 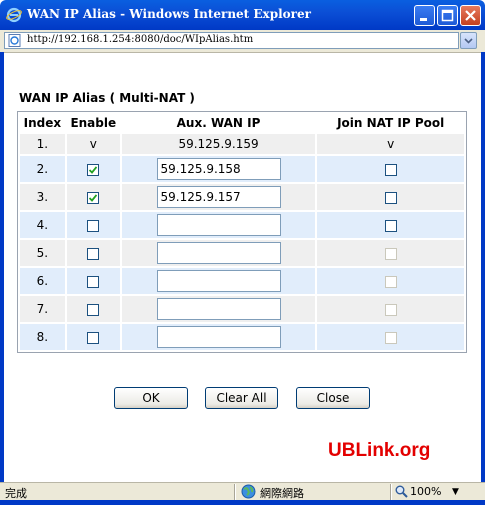 What do you see at coordinates (2, 267) in the screenshot?
I see `window-frame-left` at bounding box center [2, 267].